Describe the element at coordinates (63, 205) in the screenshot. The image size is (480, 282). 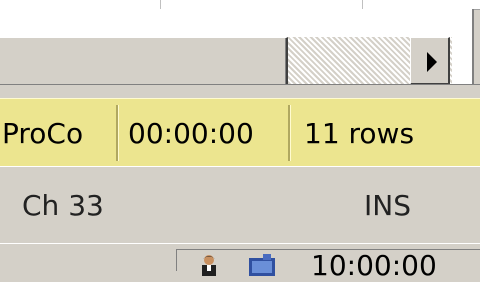
I see `cursor-position: Ch 33` at that location.